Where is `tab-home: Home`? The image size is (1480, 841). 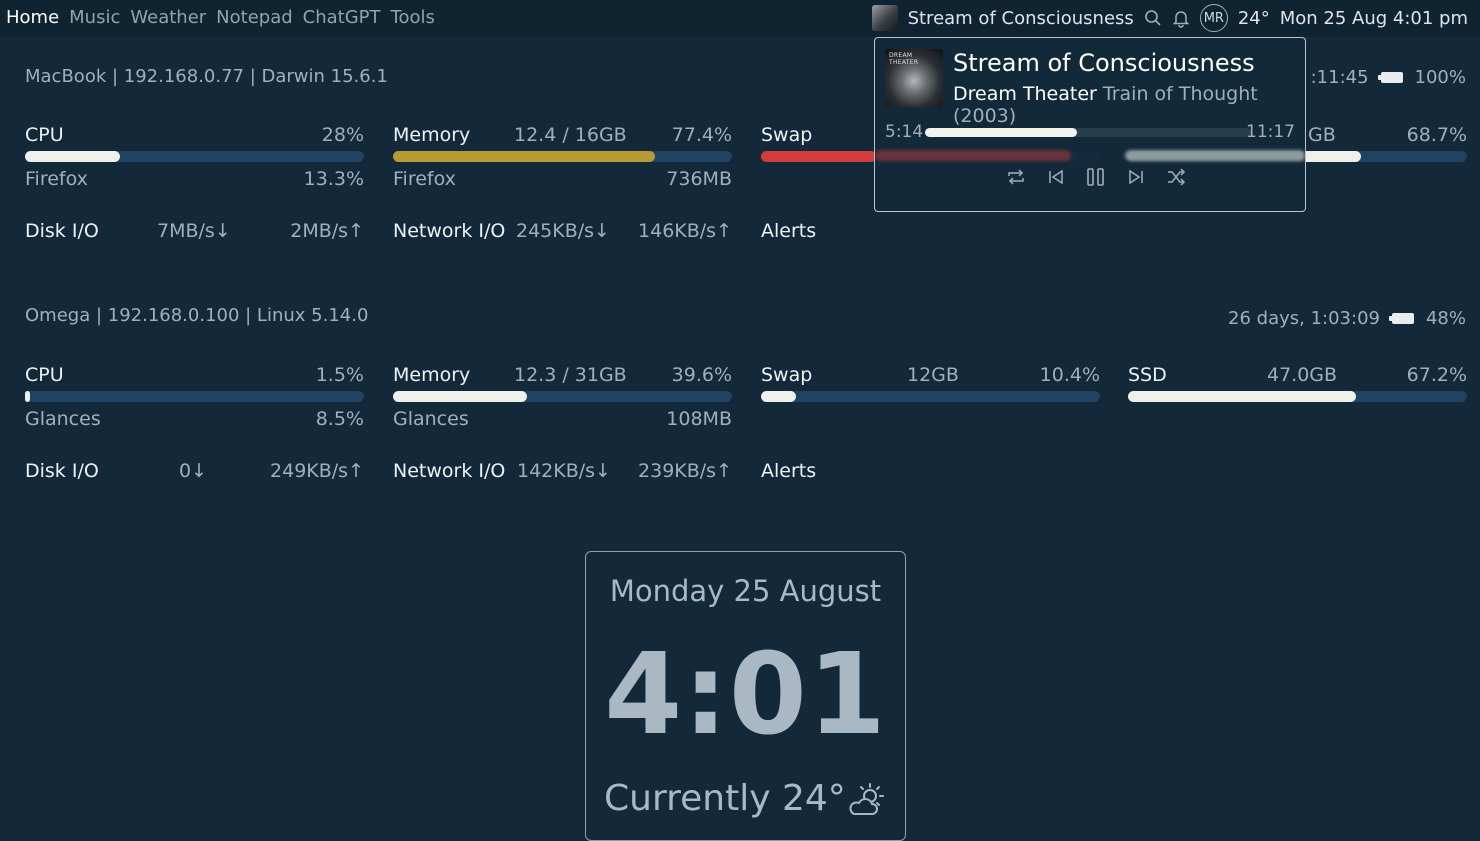 tab-home: Home is located at coordinates (32, 17).